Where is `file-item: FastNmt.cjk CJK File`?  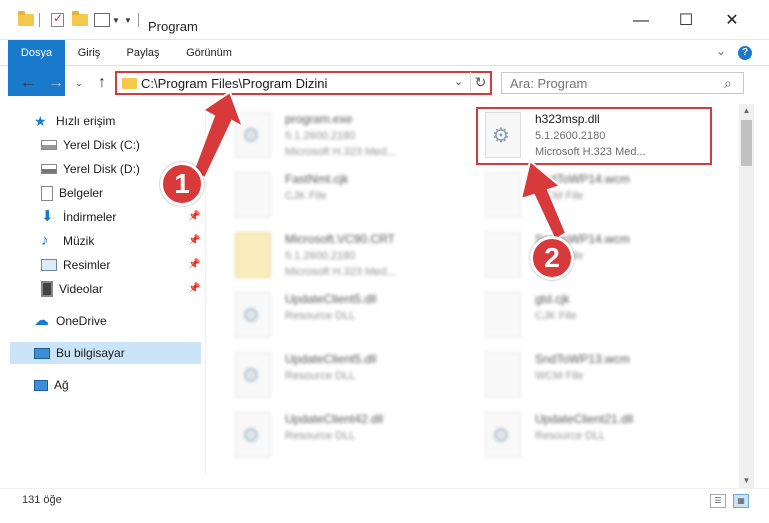
file-item: FastNmt.cjk CJK File is located at coordinates (345, 196).